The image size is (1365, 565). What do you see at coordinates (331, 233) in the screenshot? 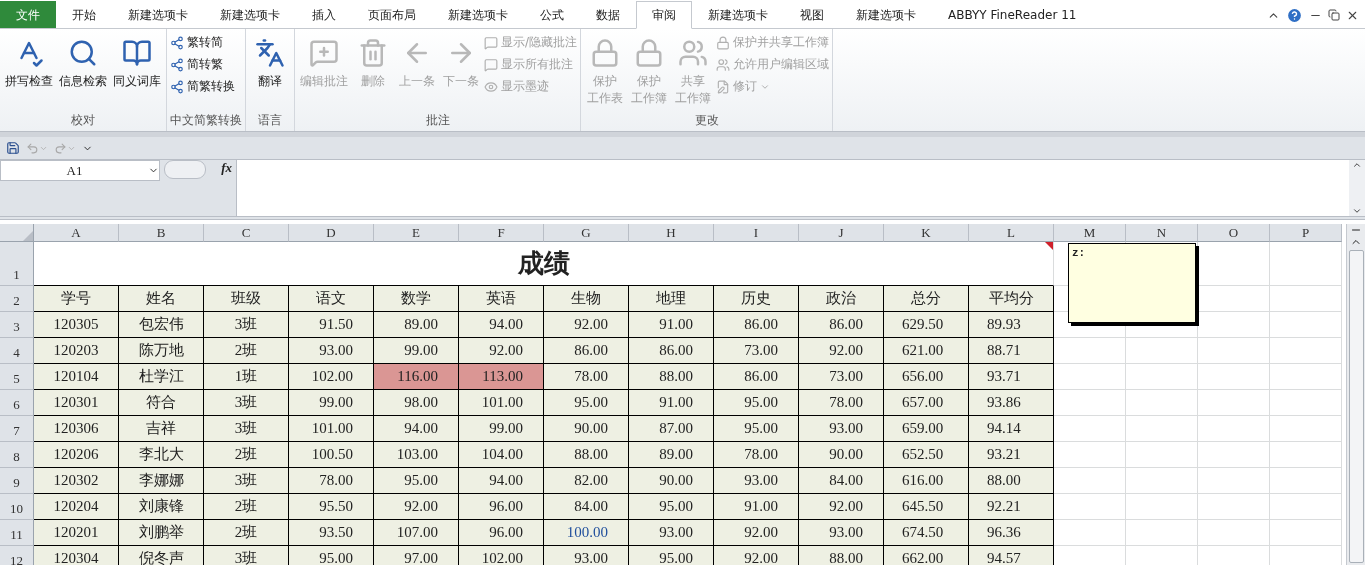
I see `column-header: D` at bounding box center [331, 233].